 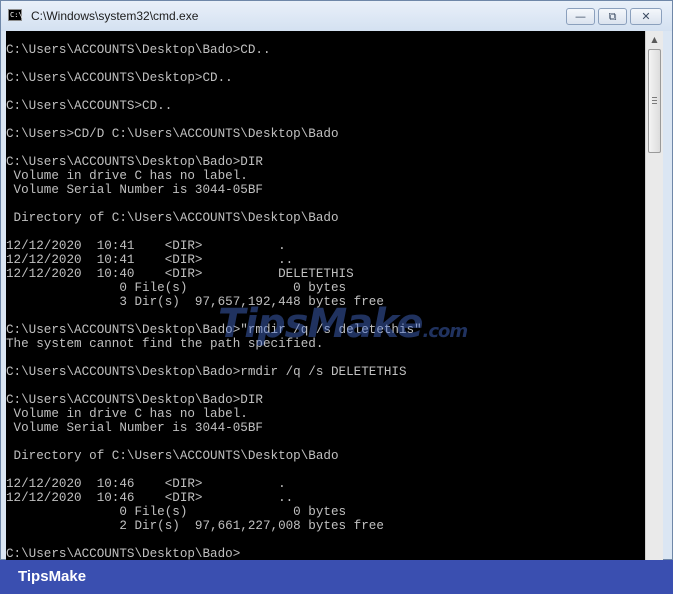 What do you see at coordinates (150, 260) in the screenshot?
I see `console-line: 12/12/2020 10:41 <DIR> ..` at bounding box center [150, 260].